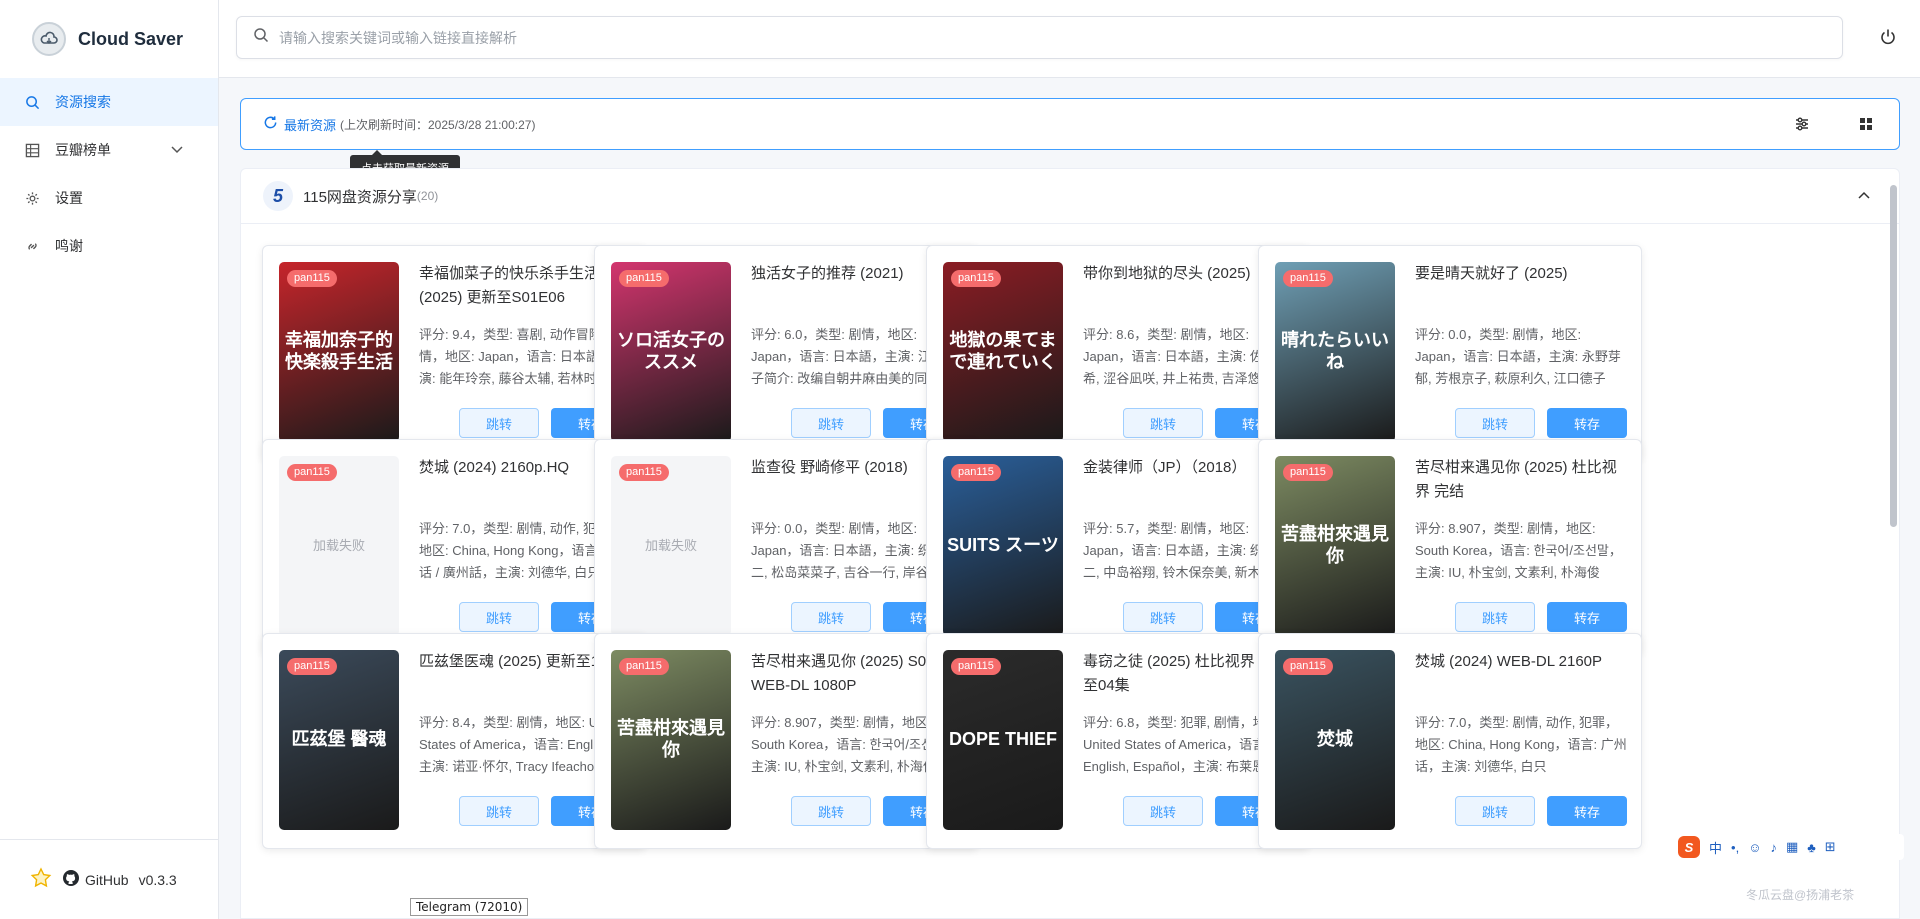 The image size is (1920, 919). What do you see at coordinates (1773, 847) in the screenshot?
I see `ime-mic-icon: ♪` at bounding box center [1773, 847].